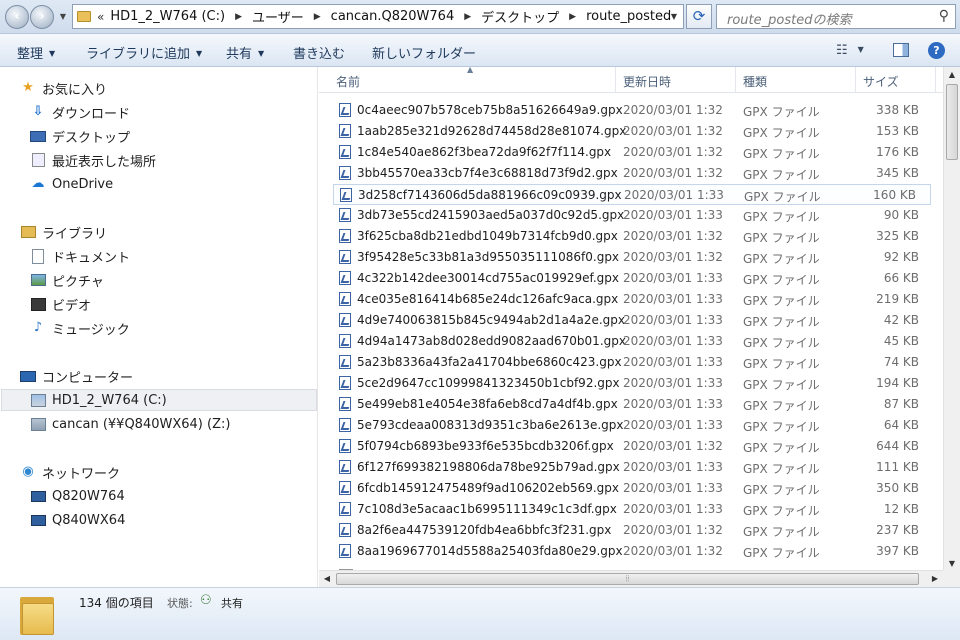 This screenshot has height=640, width=960. What do you see at coordinates (488, 278) in the screenshot?
I see `file-name: 4c322b142dee30014cd755ac019929ef.gpx` at bounding box center [488, 278].